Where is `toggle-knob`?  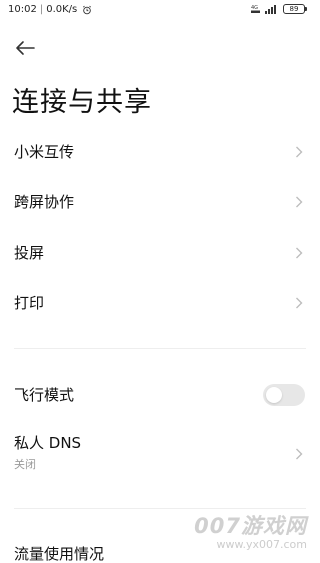
toggle-knob is located at coordinates (274, 395).